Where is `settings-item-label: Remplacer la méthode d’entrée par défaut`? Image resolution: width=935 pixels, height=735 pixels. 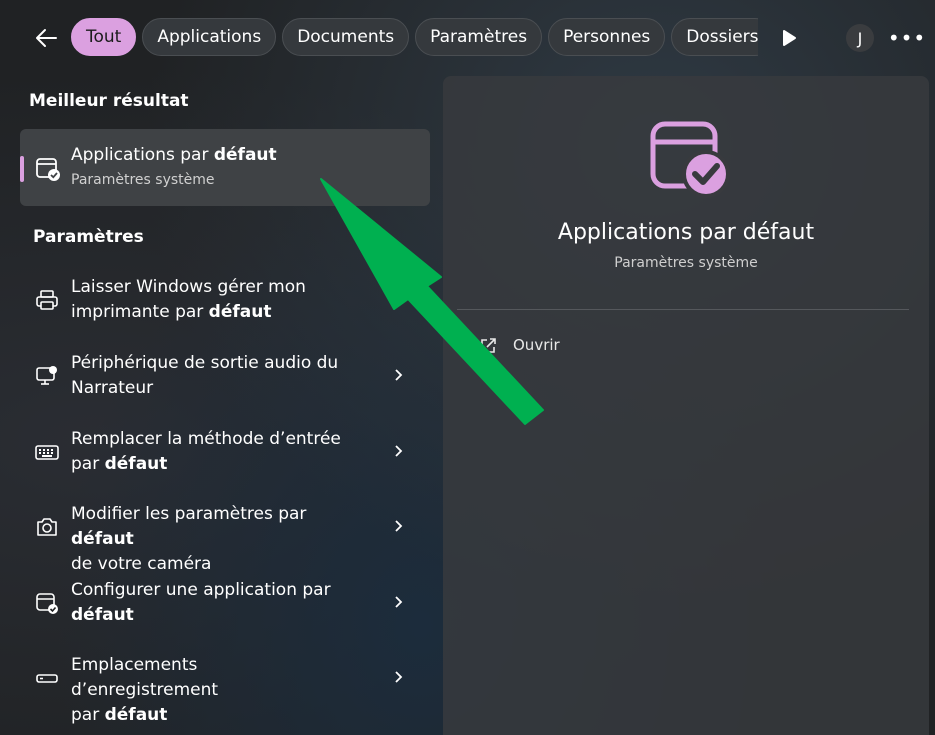 settings-item-label: Remplacer la méthode d’entrée par défaut is located at coordinates (206, 451).